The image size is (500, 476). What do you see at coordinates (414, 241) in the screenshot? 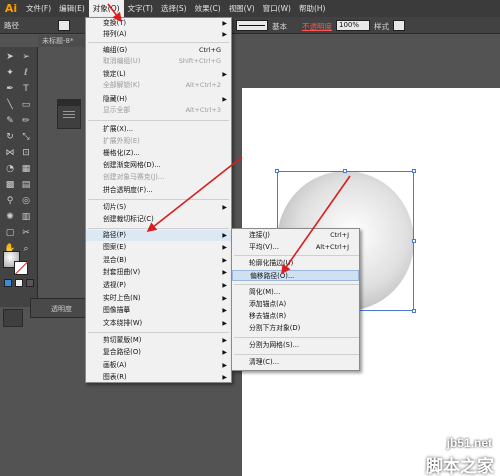
I see `handle-middle-right` at bounding box center [414, 241].